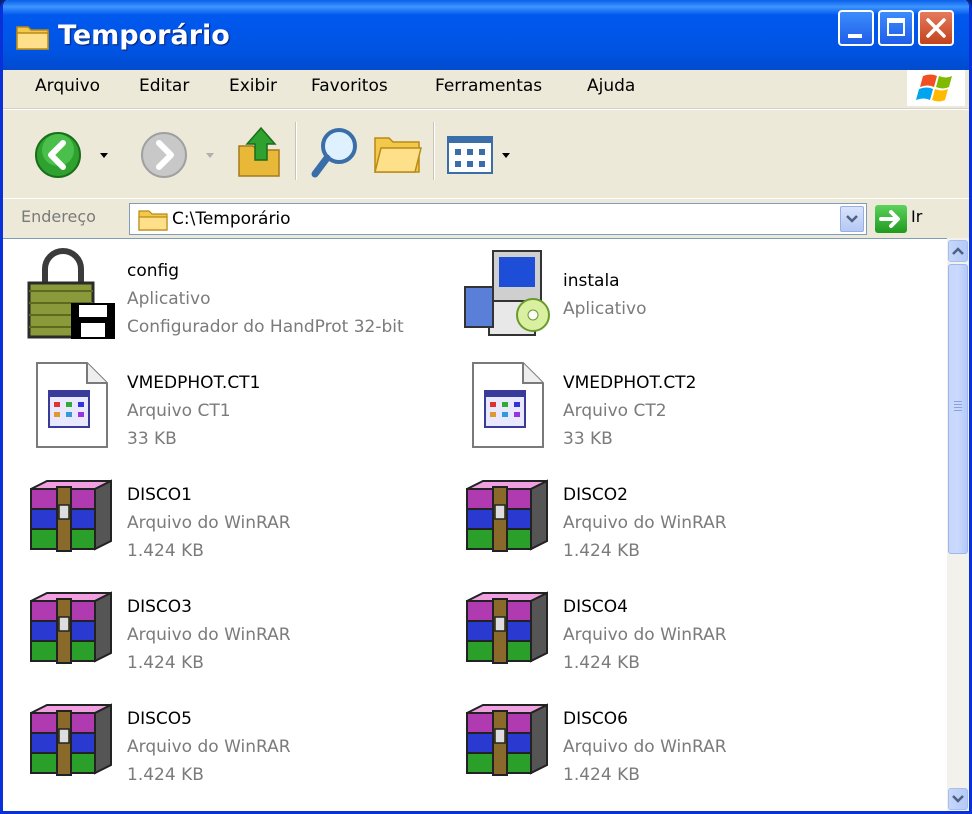 This screenshot has height=814, width=972. I want to click on file-name: instala, so click(591, 281).